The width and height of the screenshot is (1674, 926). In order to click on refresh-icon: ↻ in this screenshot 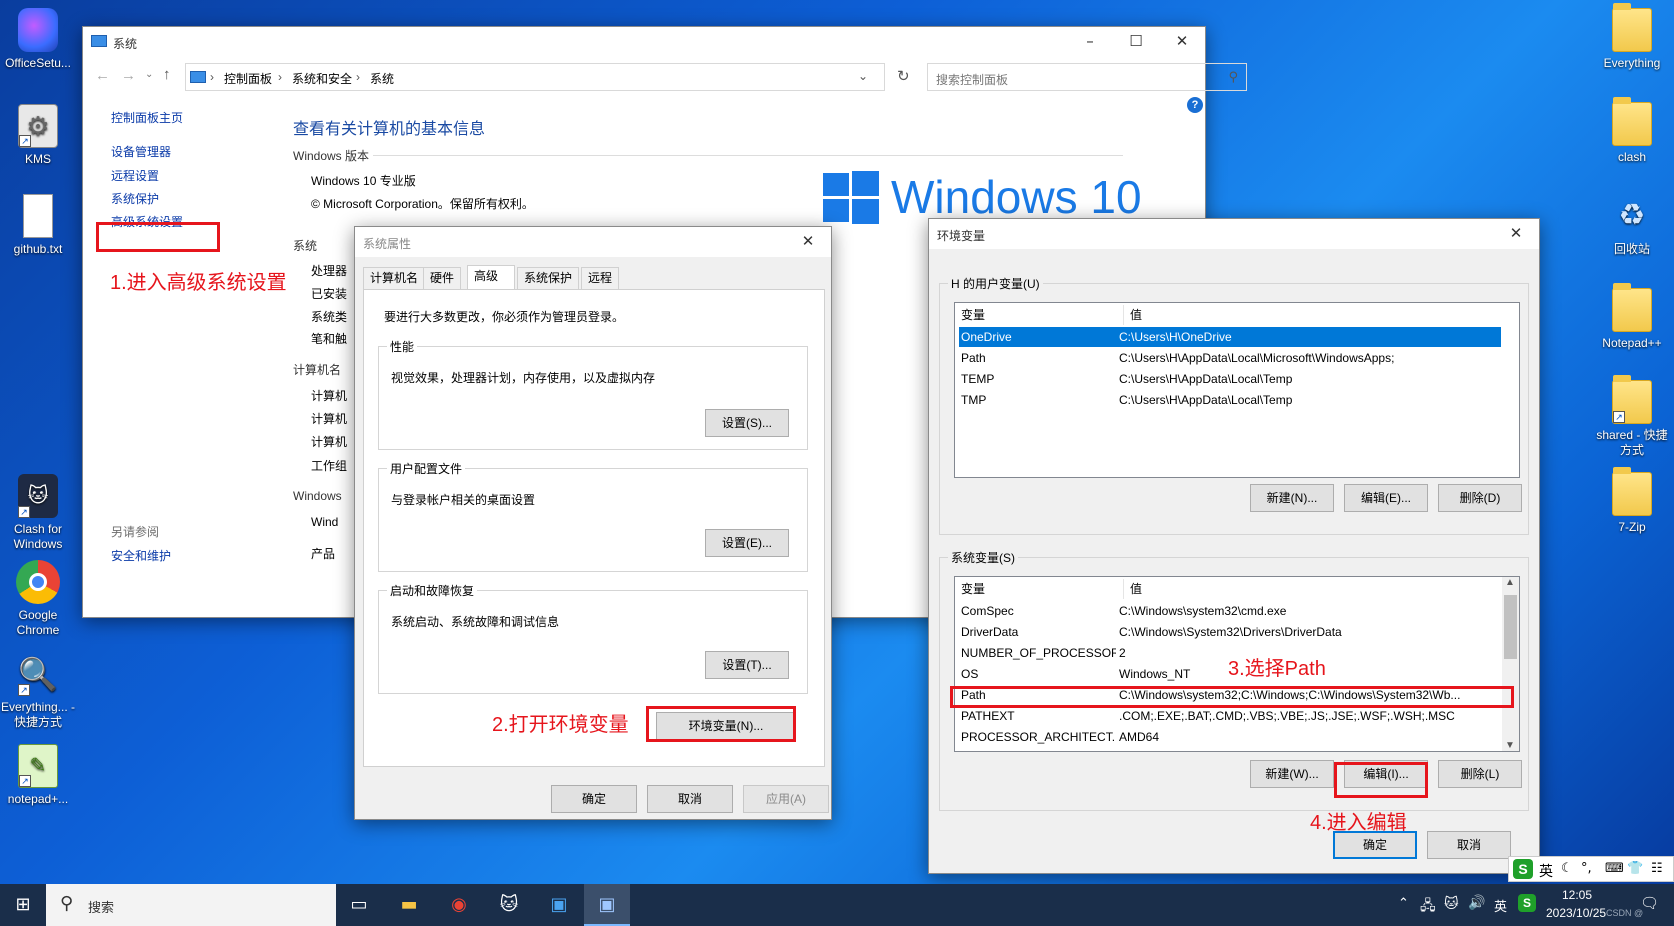, I will do `click(903, 76)`.